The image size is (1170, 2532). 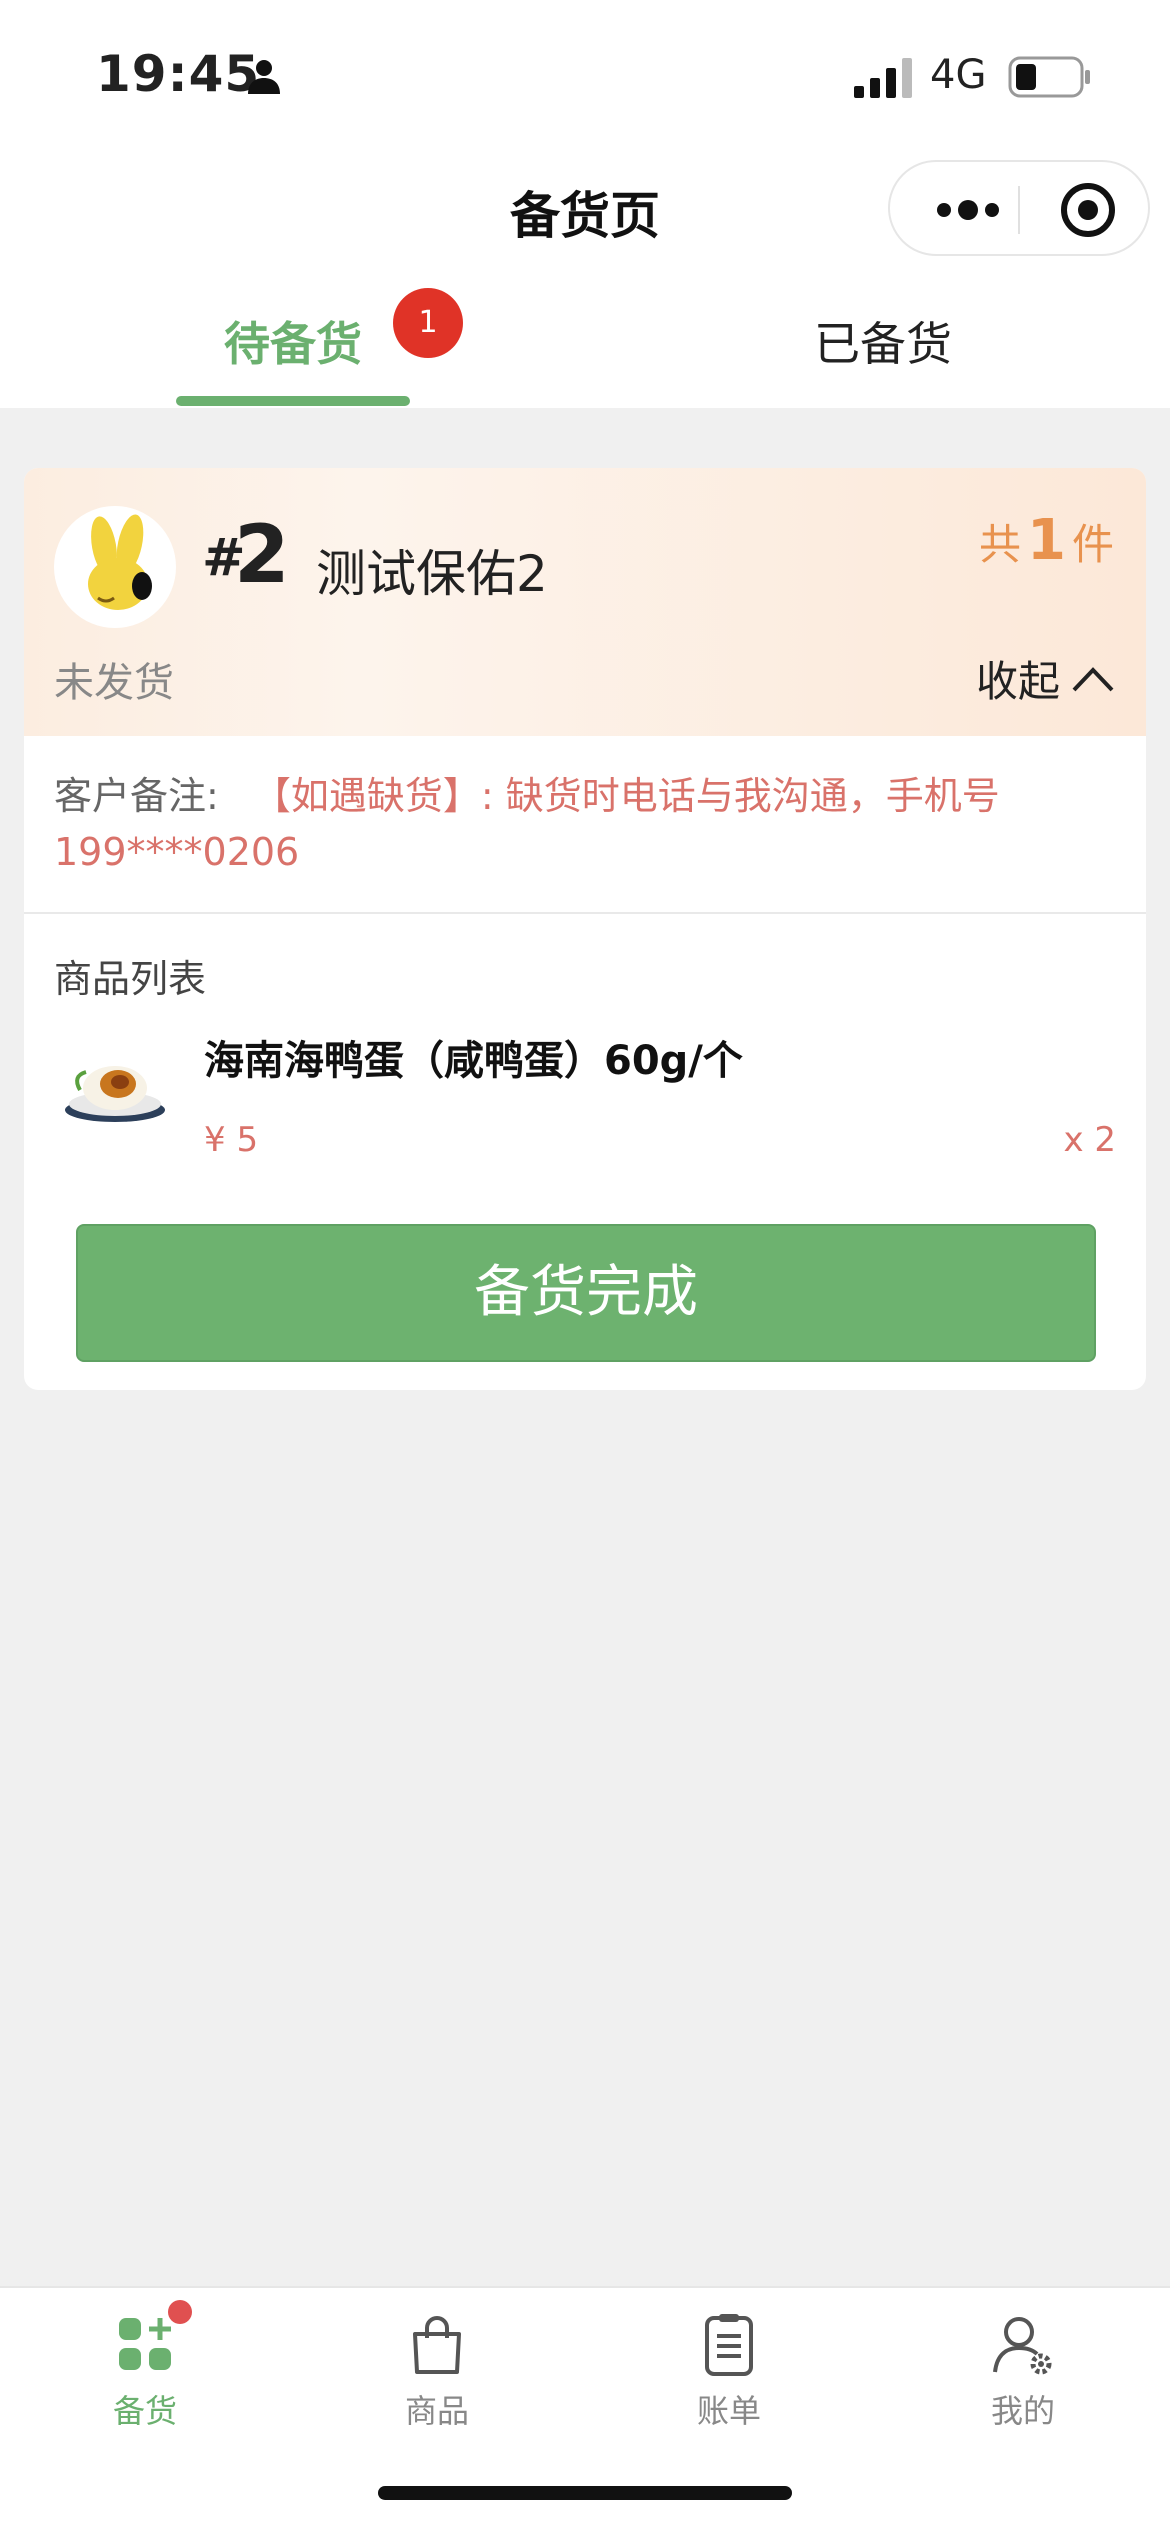 What do you see at coordinates (136, 796) in the screenshot?
I see `remark-label: 客户备注:` at bounding box center [136, 796].